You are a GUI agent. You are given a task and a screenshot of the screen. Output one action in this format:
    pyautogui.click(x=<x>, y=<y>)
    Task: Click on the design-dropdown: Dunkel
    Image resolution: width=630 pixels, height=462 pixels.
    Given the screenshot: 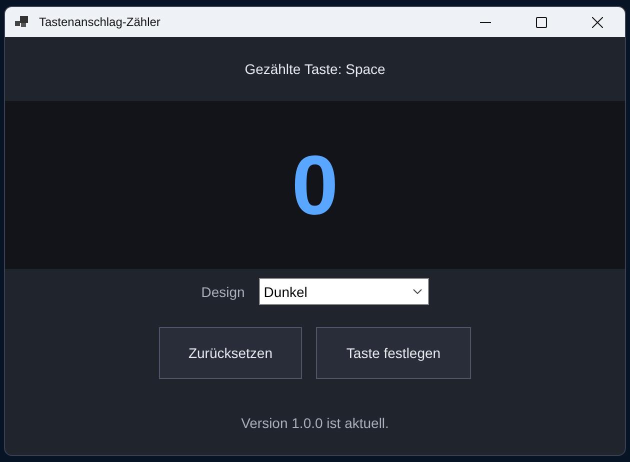 What is the action you would take?
    pyautogui.click(x=343, y=291)
    